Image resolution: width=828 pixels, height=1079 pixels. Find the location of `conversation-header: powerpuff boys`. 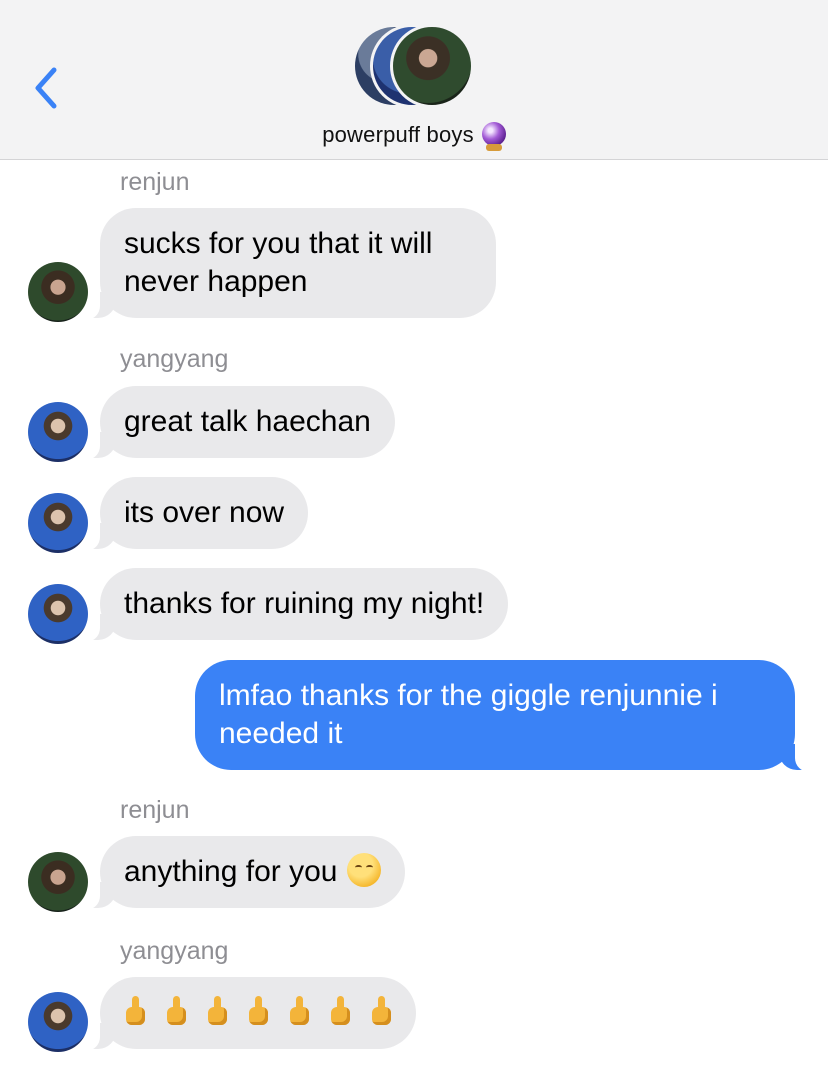

conversation-header: powerpuff boys is located at coordinates (414, 80).